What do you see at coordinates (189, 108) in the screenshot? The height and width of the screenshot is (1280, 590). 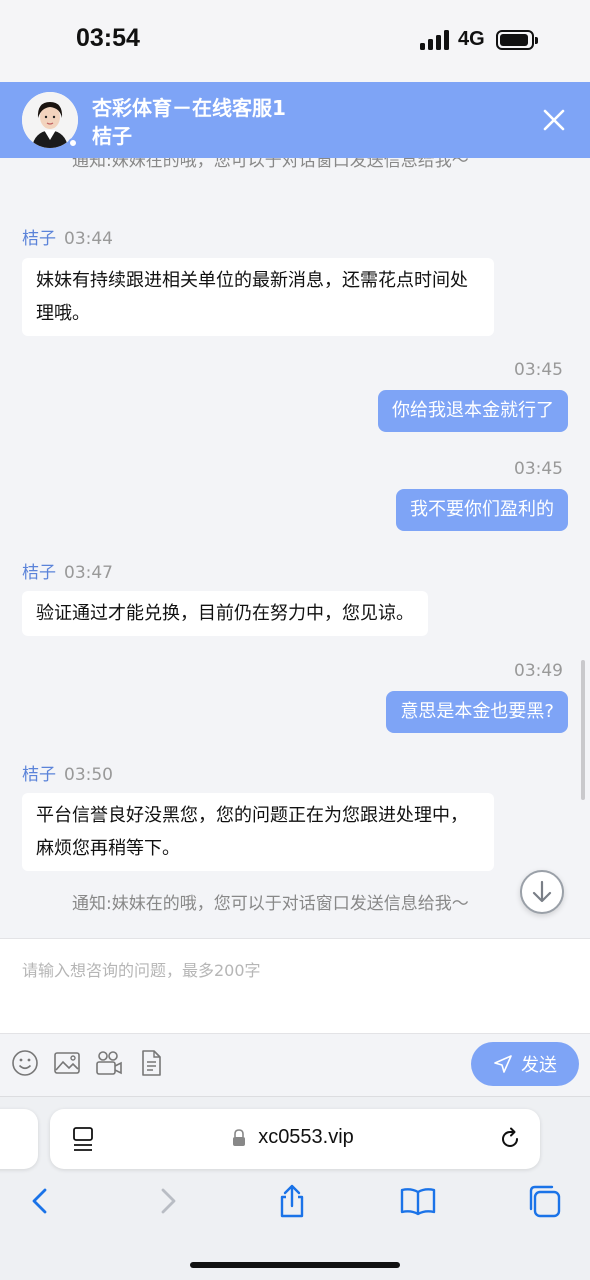 I see `chat-title: 杏彩体育－在线客服1` at bounding box center [189, 108].